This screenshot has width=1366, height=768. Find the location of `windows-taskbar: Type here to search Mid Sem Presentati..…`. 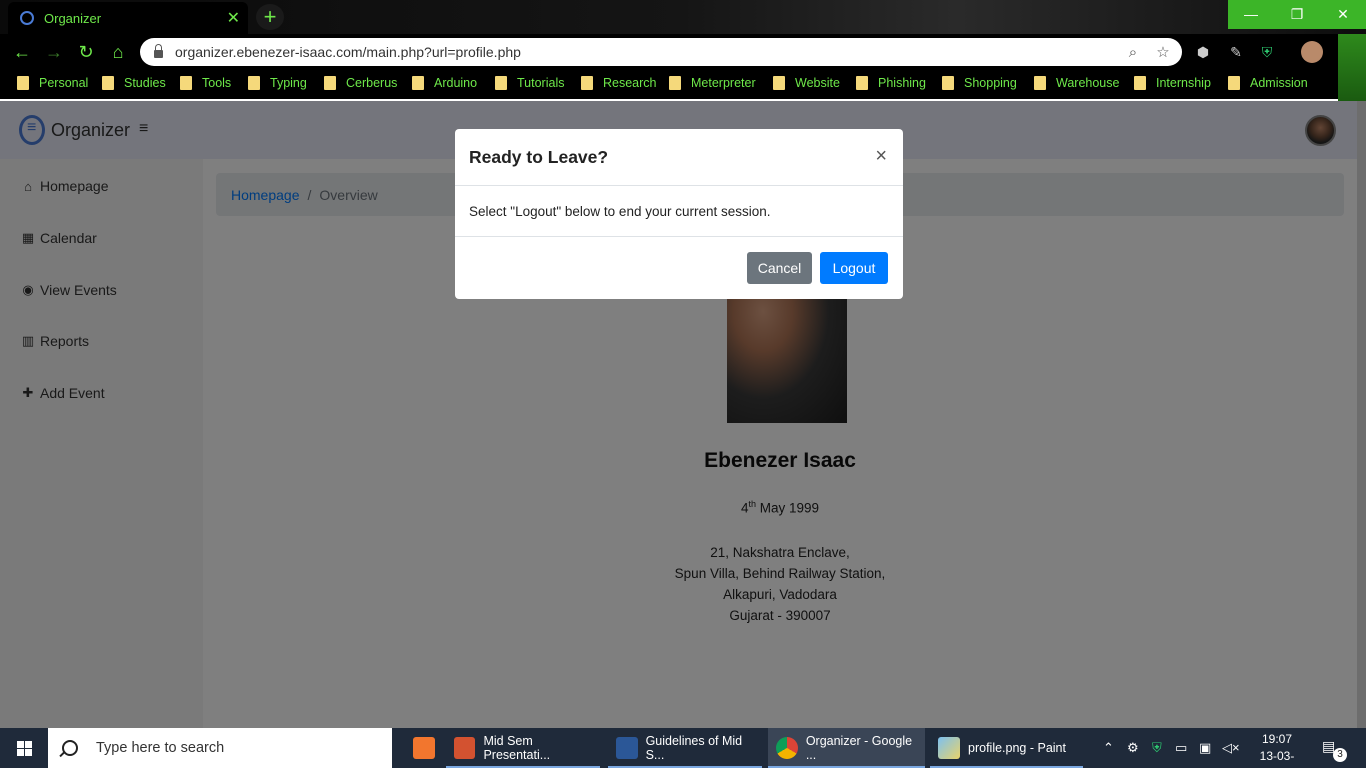

windows-taskbar: Type here to search Mid Sem Presentati..… is located at coordinates (683, 748).